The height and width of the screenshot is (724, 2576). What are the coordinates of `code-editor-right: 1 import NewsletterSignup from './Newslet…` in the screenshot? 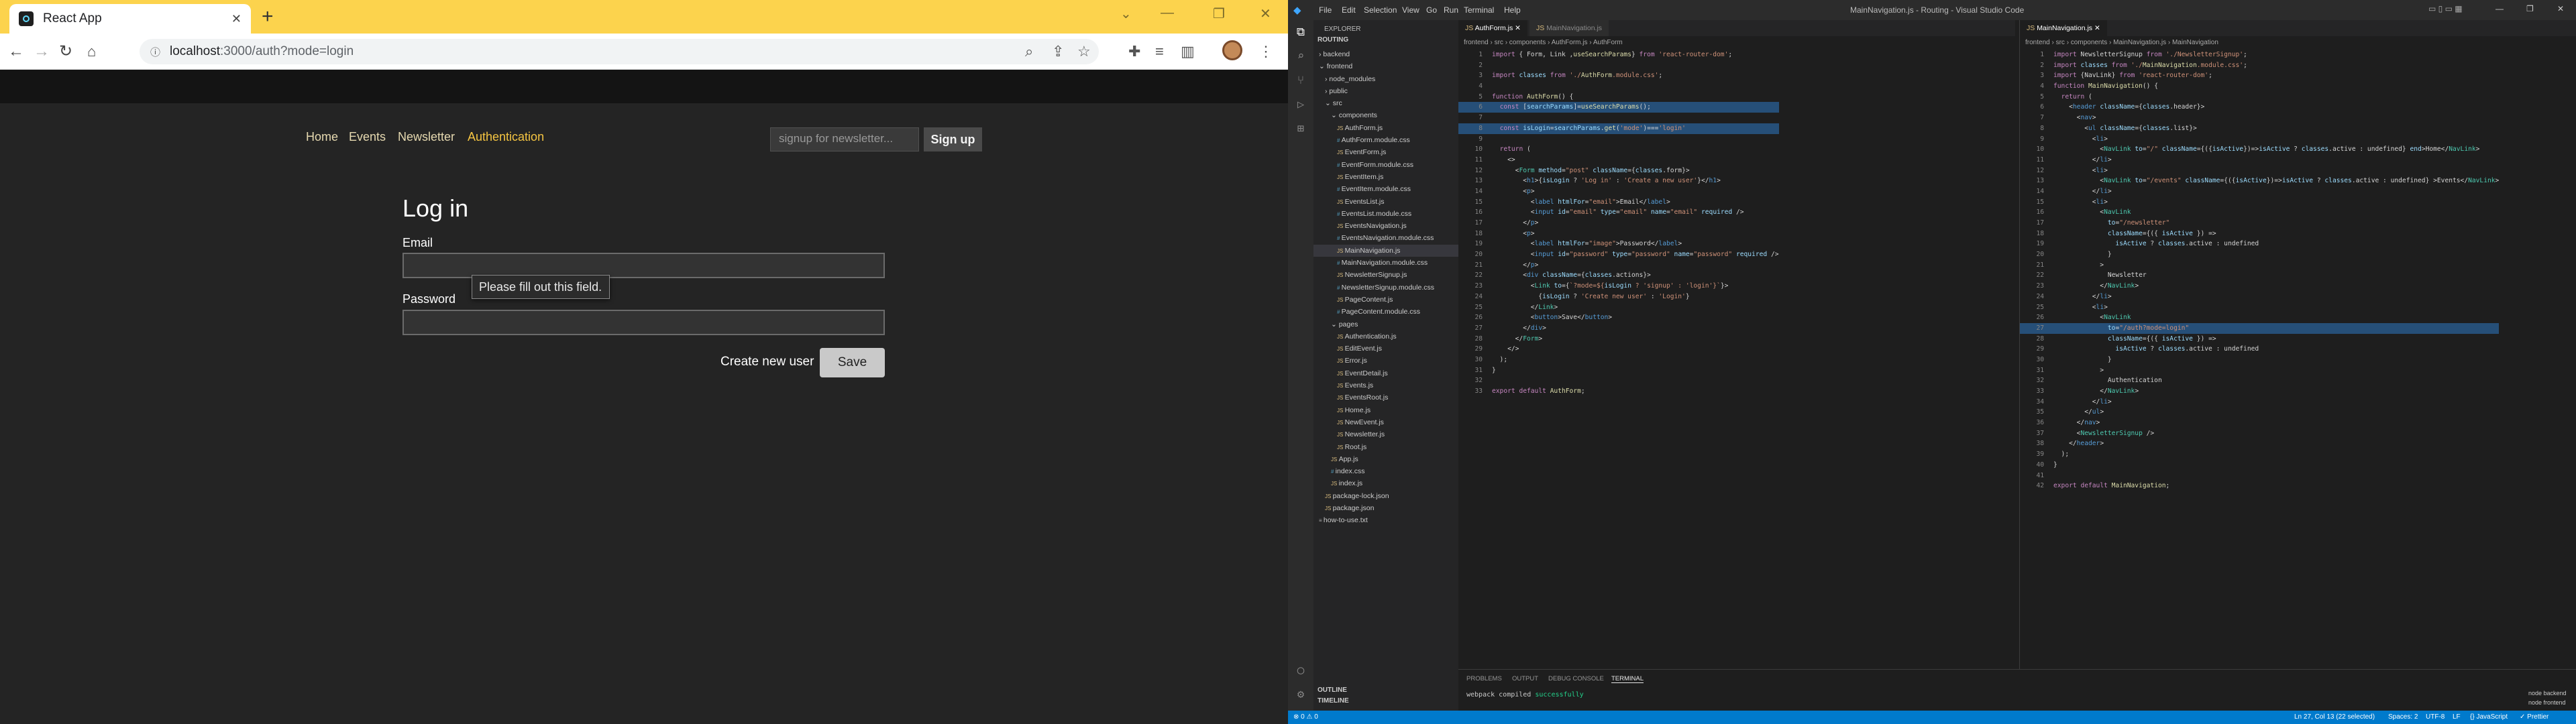 It's located at (2260, 270).